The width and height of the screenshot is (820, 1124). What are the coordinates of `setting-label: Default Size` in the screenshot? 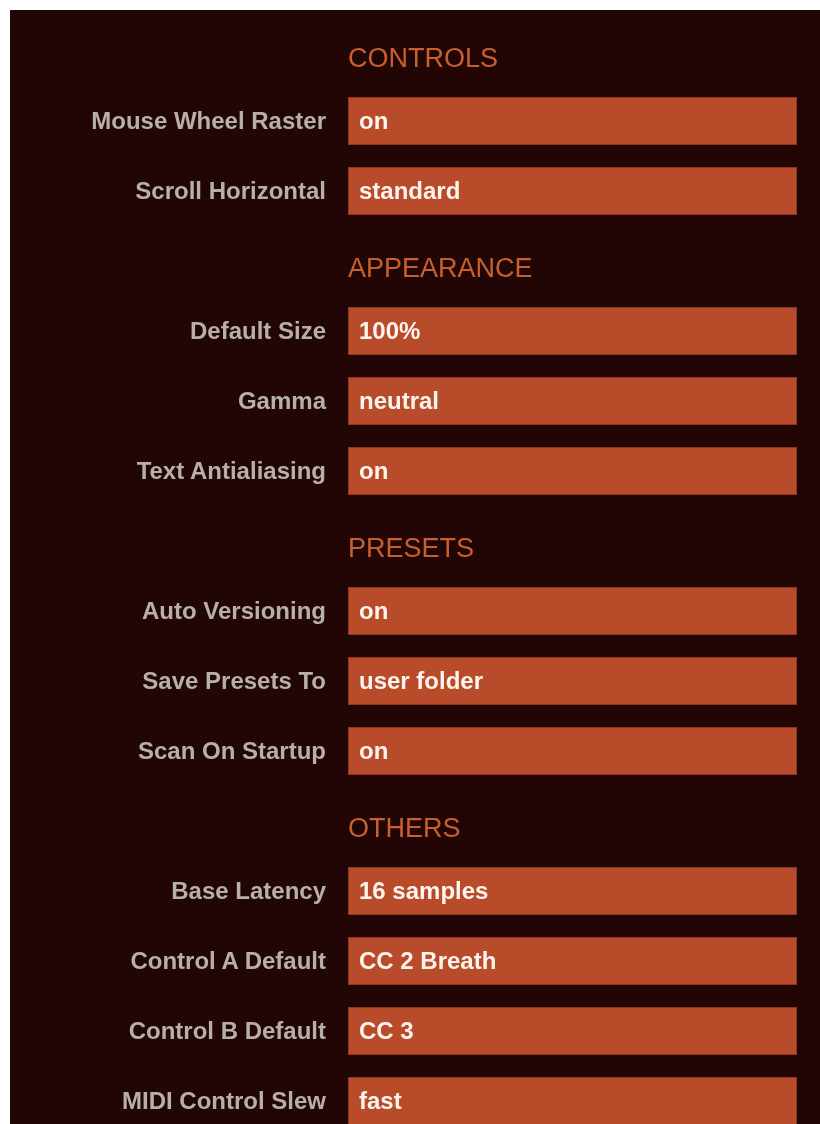 It's located at (257, 331).